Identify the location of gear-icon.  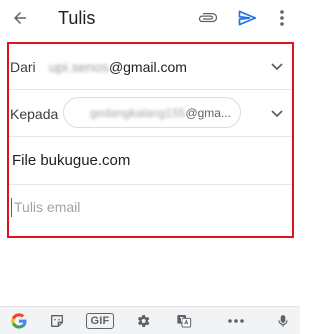
(143, 321).